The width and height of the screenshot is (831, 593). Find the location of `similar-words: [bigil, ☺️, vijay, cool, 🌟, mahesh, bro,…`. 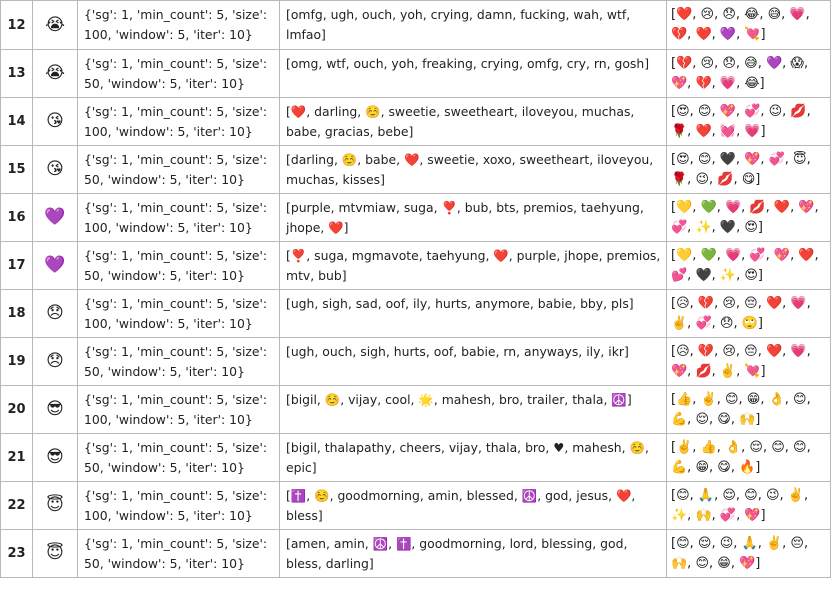

similar-words: [bigil, ☺️, vijay, cool, 🌟, mahesh, bro,… is located at coordinates (473, 409).